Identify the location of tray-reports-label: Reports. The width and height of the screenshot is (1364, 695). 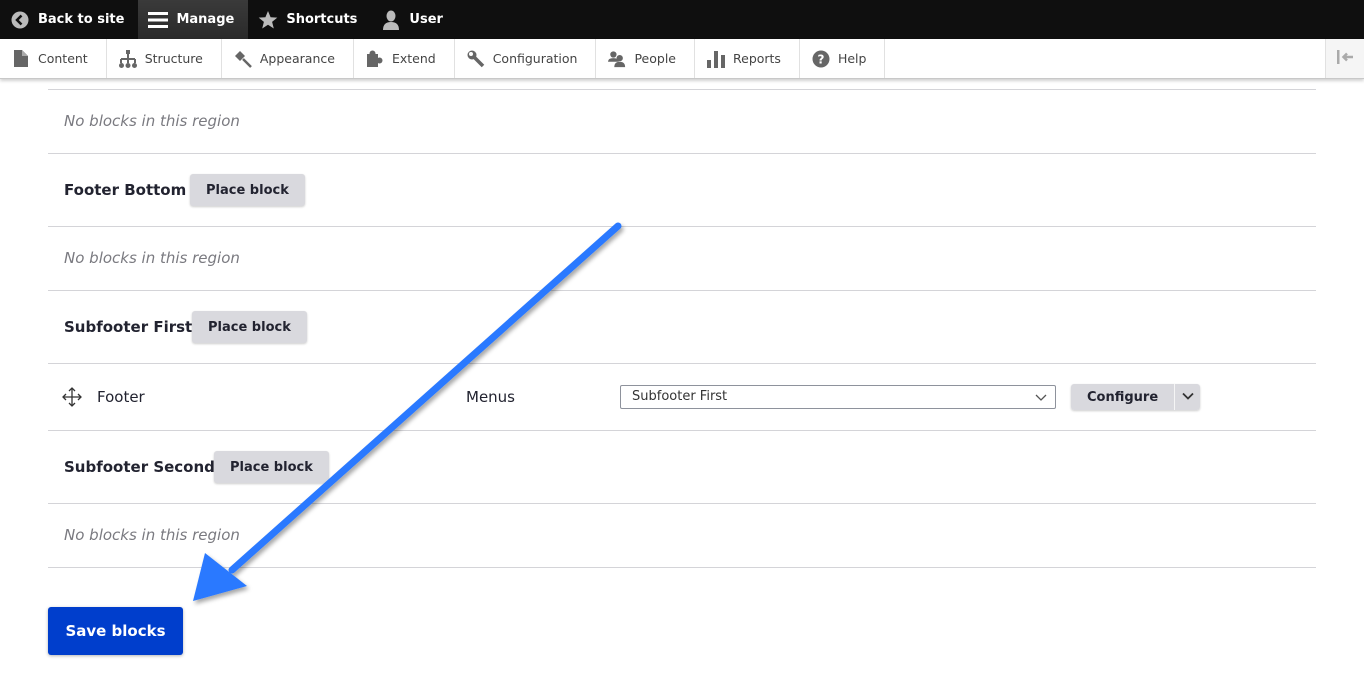
(757, 58).